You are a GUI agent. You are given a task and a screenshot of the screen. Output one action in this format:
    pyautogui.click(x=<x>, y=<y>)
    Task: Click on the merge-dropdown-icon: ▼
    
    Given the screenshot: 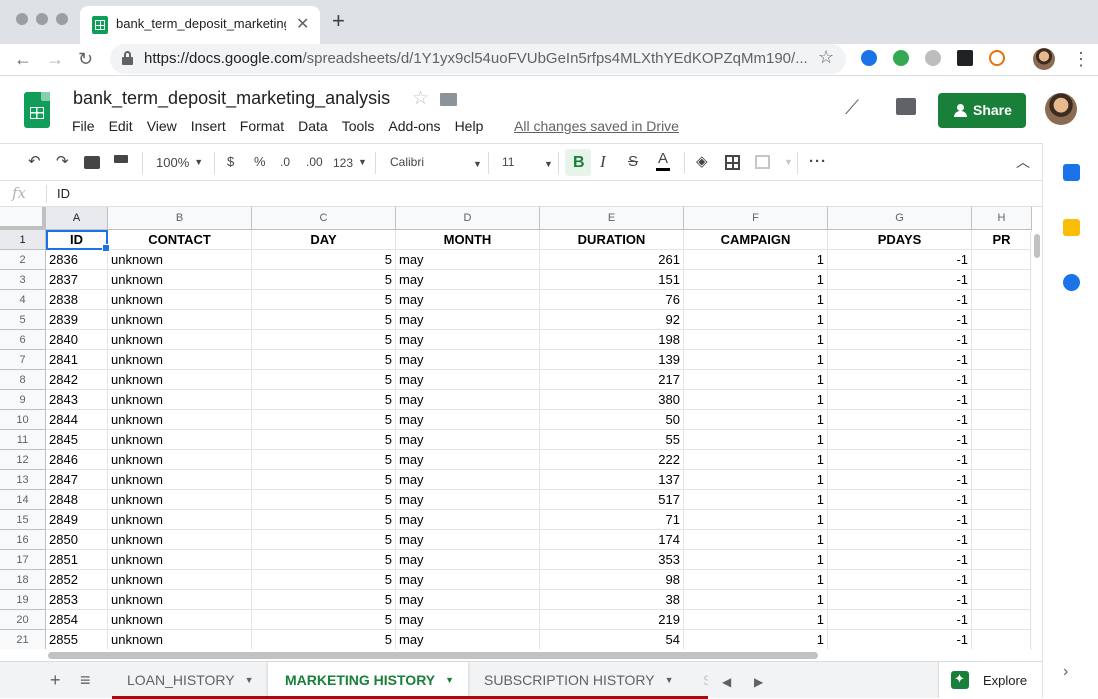 What is the action you would take?
    pyautogui.click(x=788, y=162)
    